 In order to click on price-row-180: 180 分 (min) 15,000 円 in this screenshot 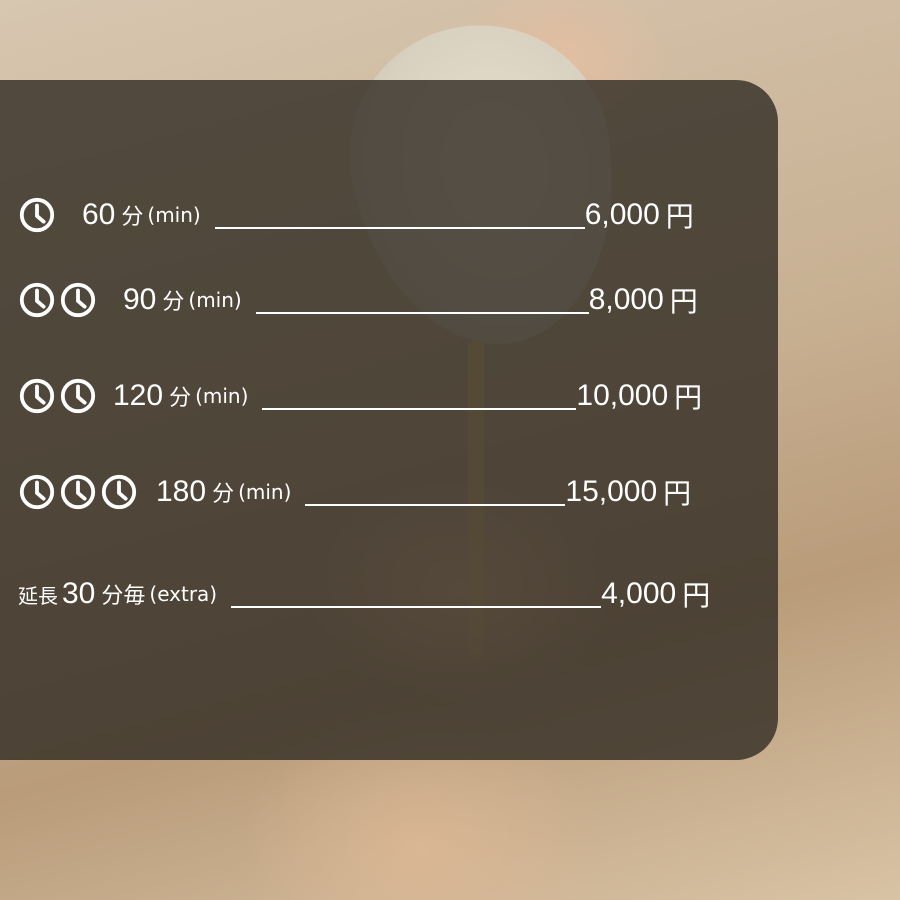, I will do `click(354, 492)`.